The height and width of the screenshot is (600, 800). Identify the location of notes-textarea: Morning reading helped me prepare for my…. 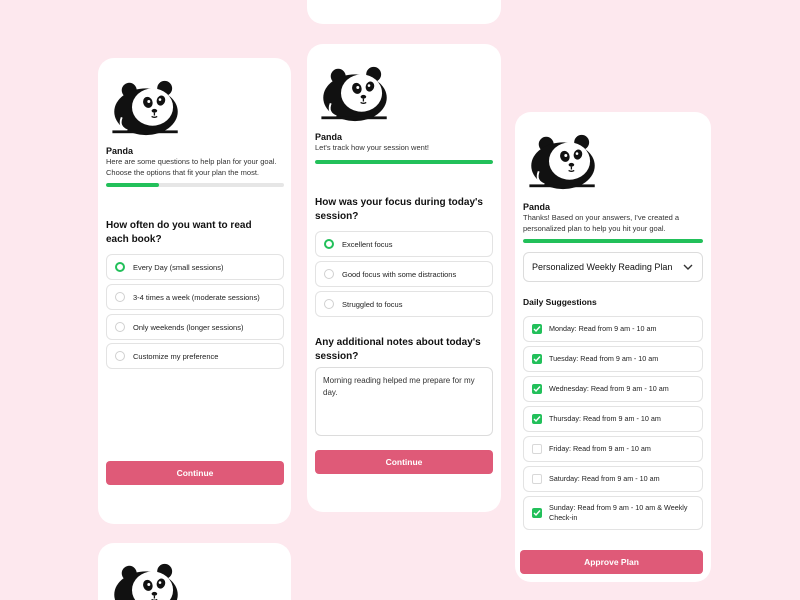
(404, 401).